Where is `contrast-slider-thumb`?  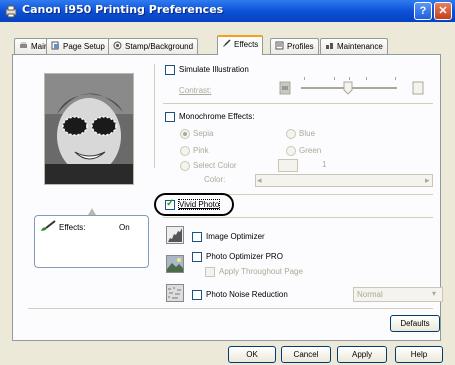
contrast-slider-thumb is located at coordinates (348, 88).